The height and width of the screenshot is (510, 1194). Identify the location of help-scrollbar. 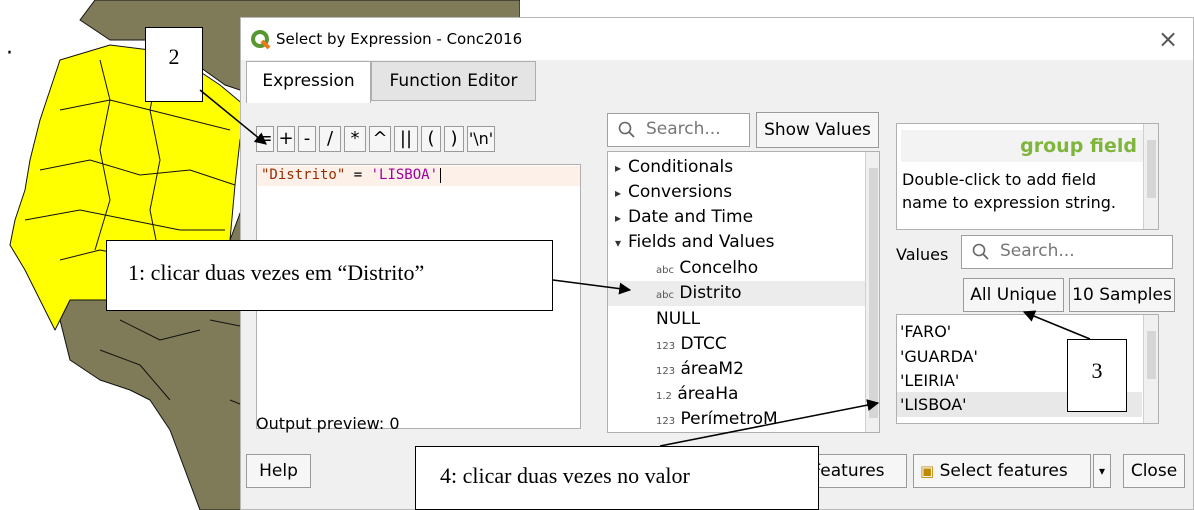
(1150, 176).